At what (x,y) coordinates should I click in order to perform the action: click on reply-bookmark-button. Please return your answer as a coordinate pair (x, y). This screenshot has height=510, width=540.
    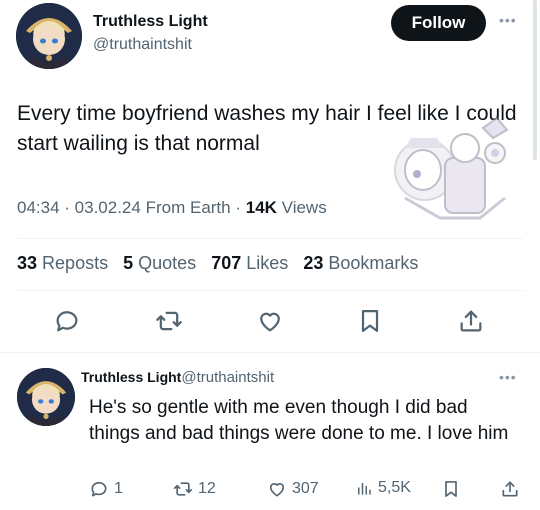
    Looking at the image, I should click on (451, 489).